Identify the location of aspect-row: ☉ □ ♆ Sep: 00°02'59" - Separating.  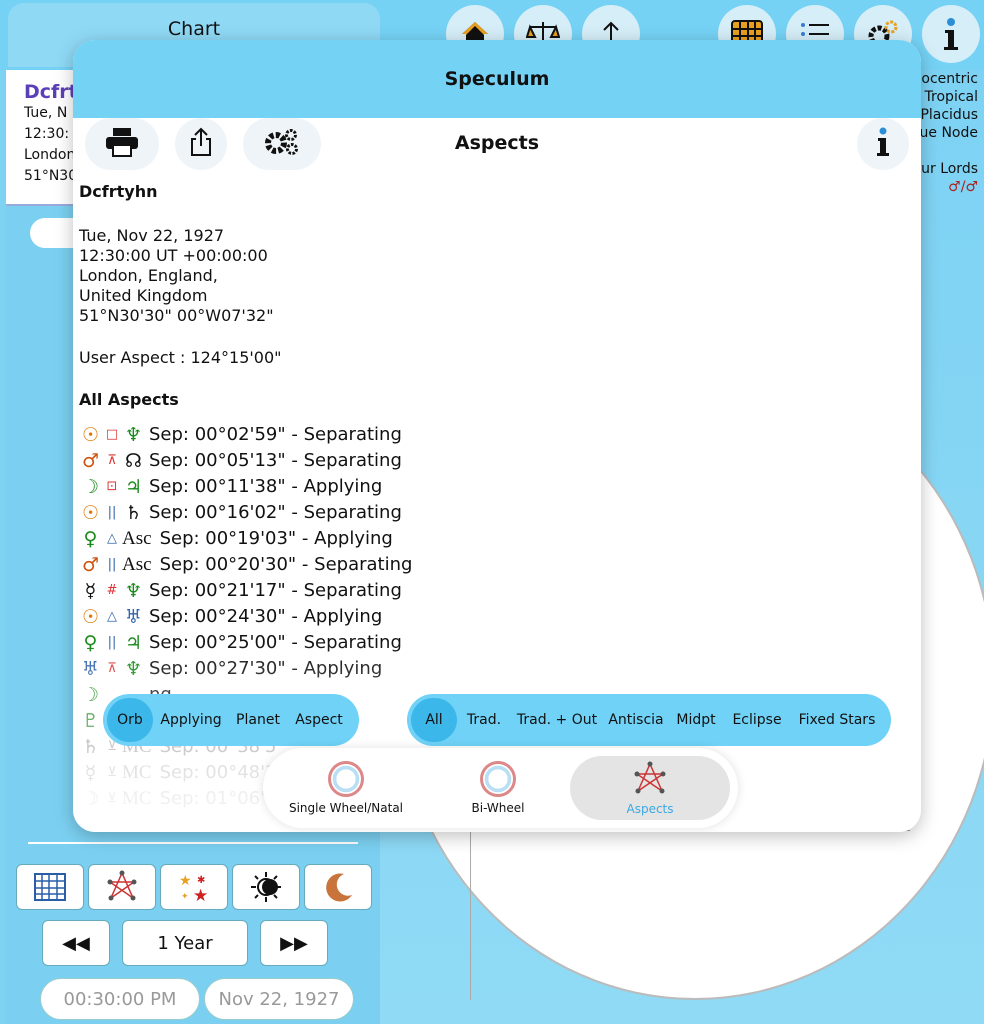
(319, 435).